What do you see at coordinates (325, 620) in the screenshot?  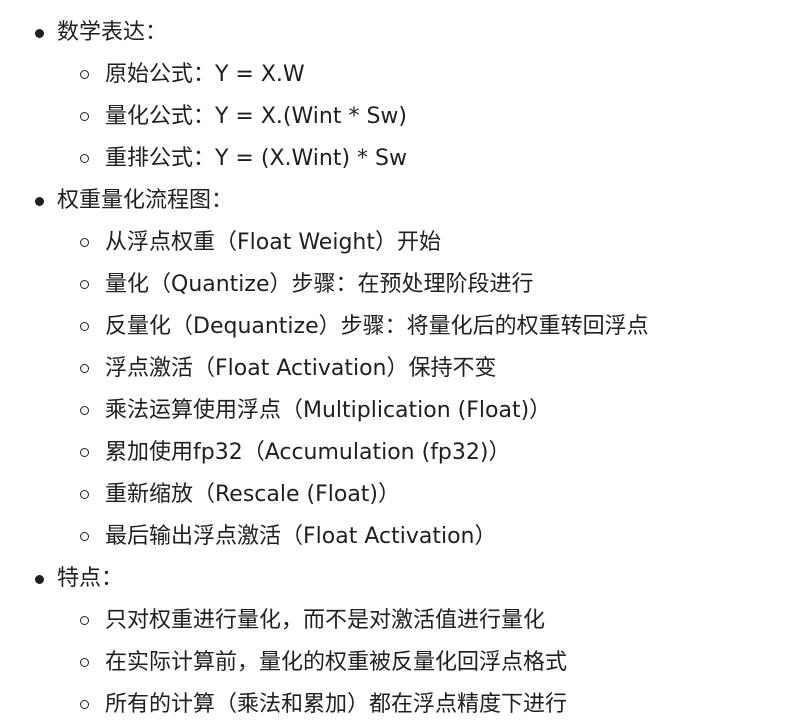 I see `list-item-text: 只对权重进行量化，而不是对激活值进行量化` at bounding box center [325, 620].